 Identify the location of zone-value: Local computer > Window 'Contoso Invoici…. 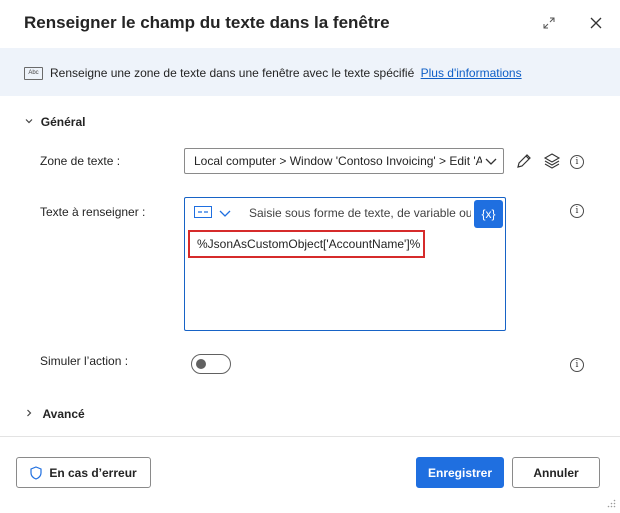
(338, 161).